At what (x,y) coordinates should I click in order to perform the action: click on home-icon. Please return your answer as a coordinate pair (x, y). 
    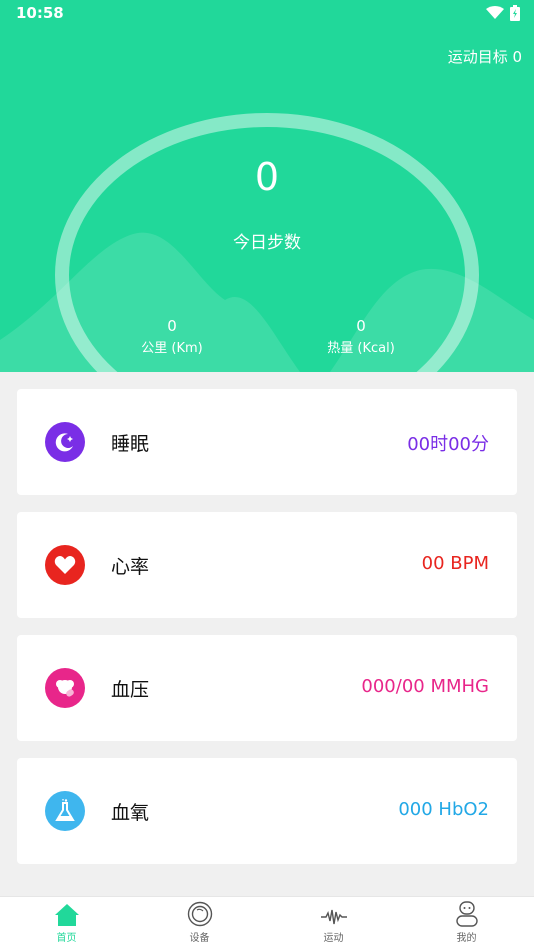
    Looking at the image, I should click on (66, 915).